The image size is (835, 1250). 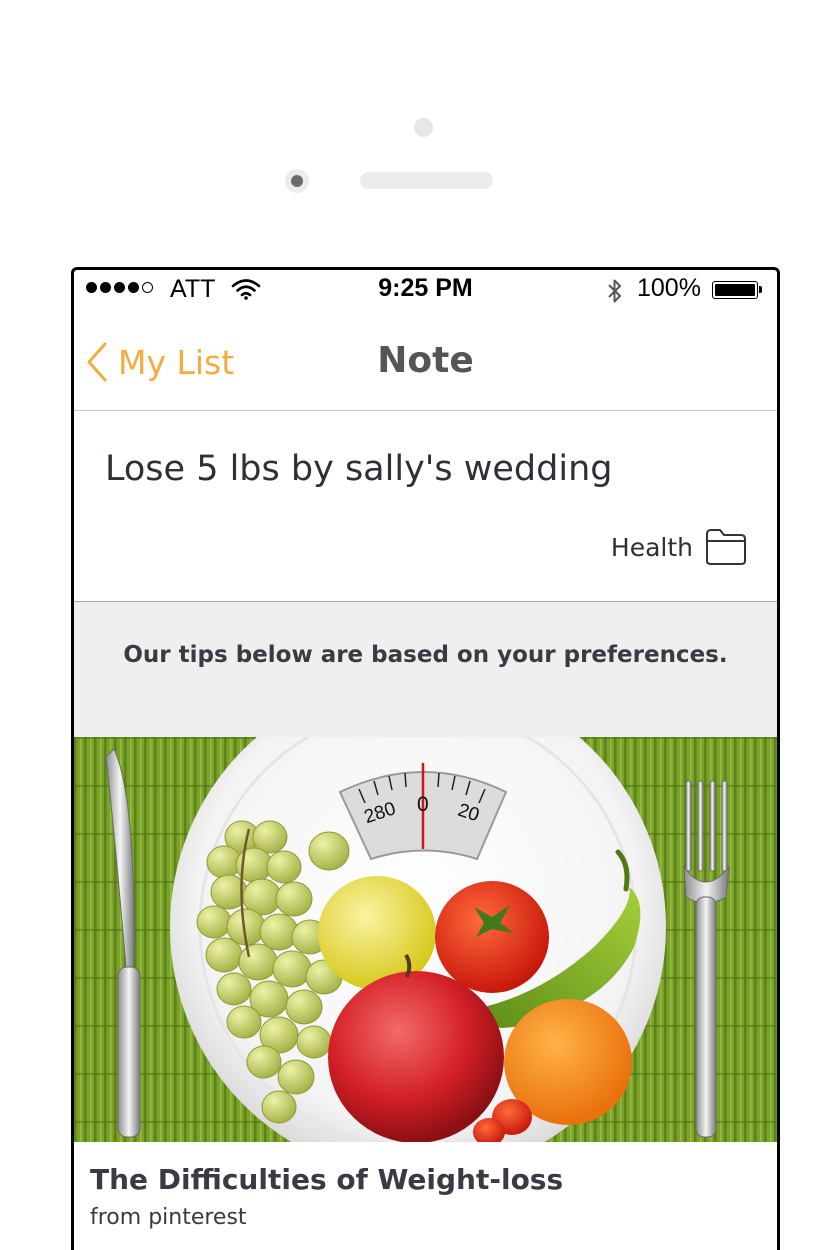 I want to click on category-selector: Health, so click(x=679, y=547).